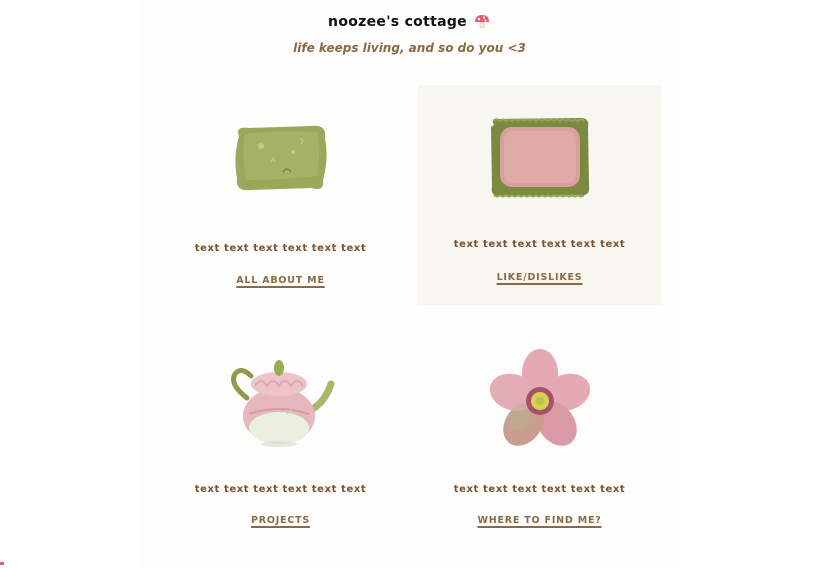  I want to click on projects-link: PROJECTS, so click(280, 520).